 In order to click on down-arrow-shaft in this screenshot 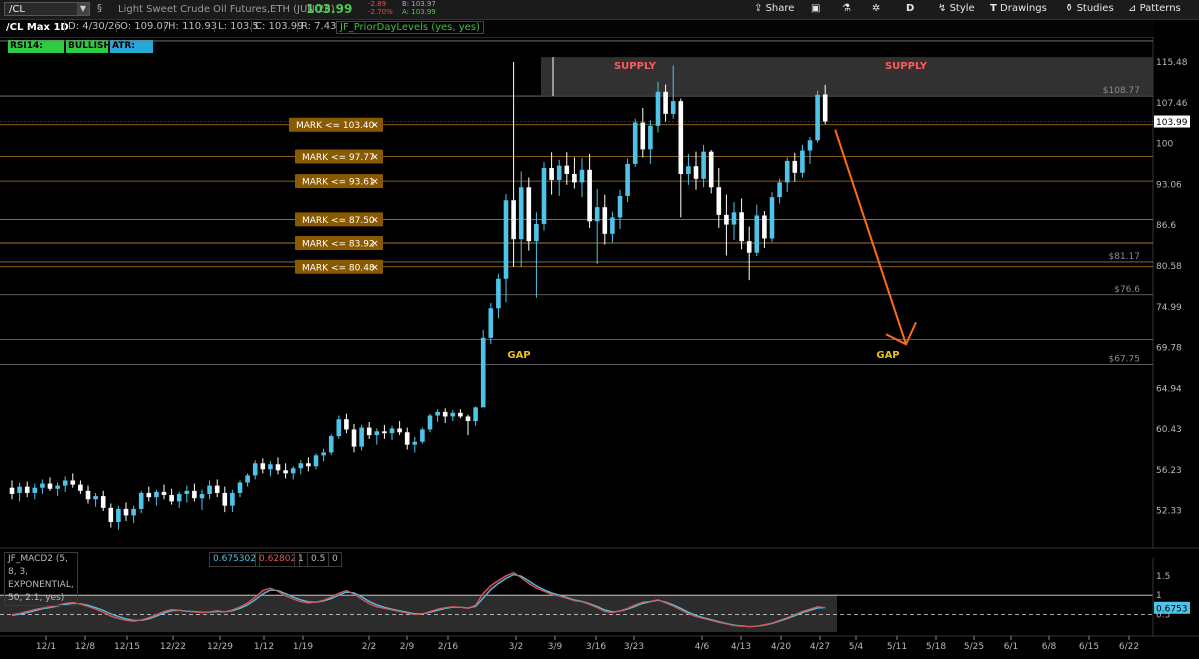, I will do `click(870, 237)`.